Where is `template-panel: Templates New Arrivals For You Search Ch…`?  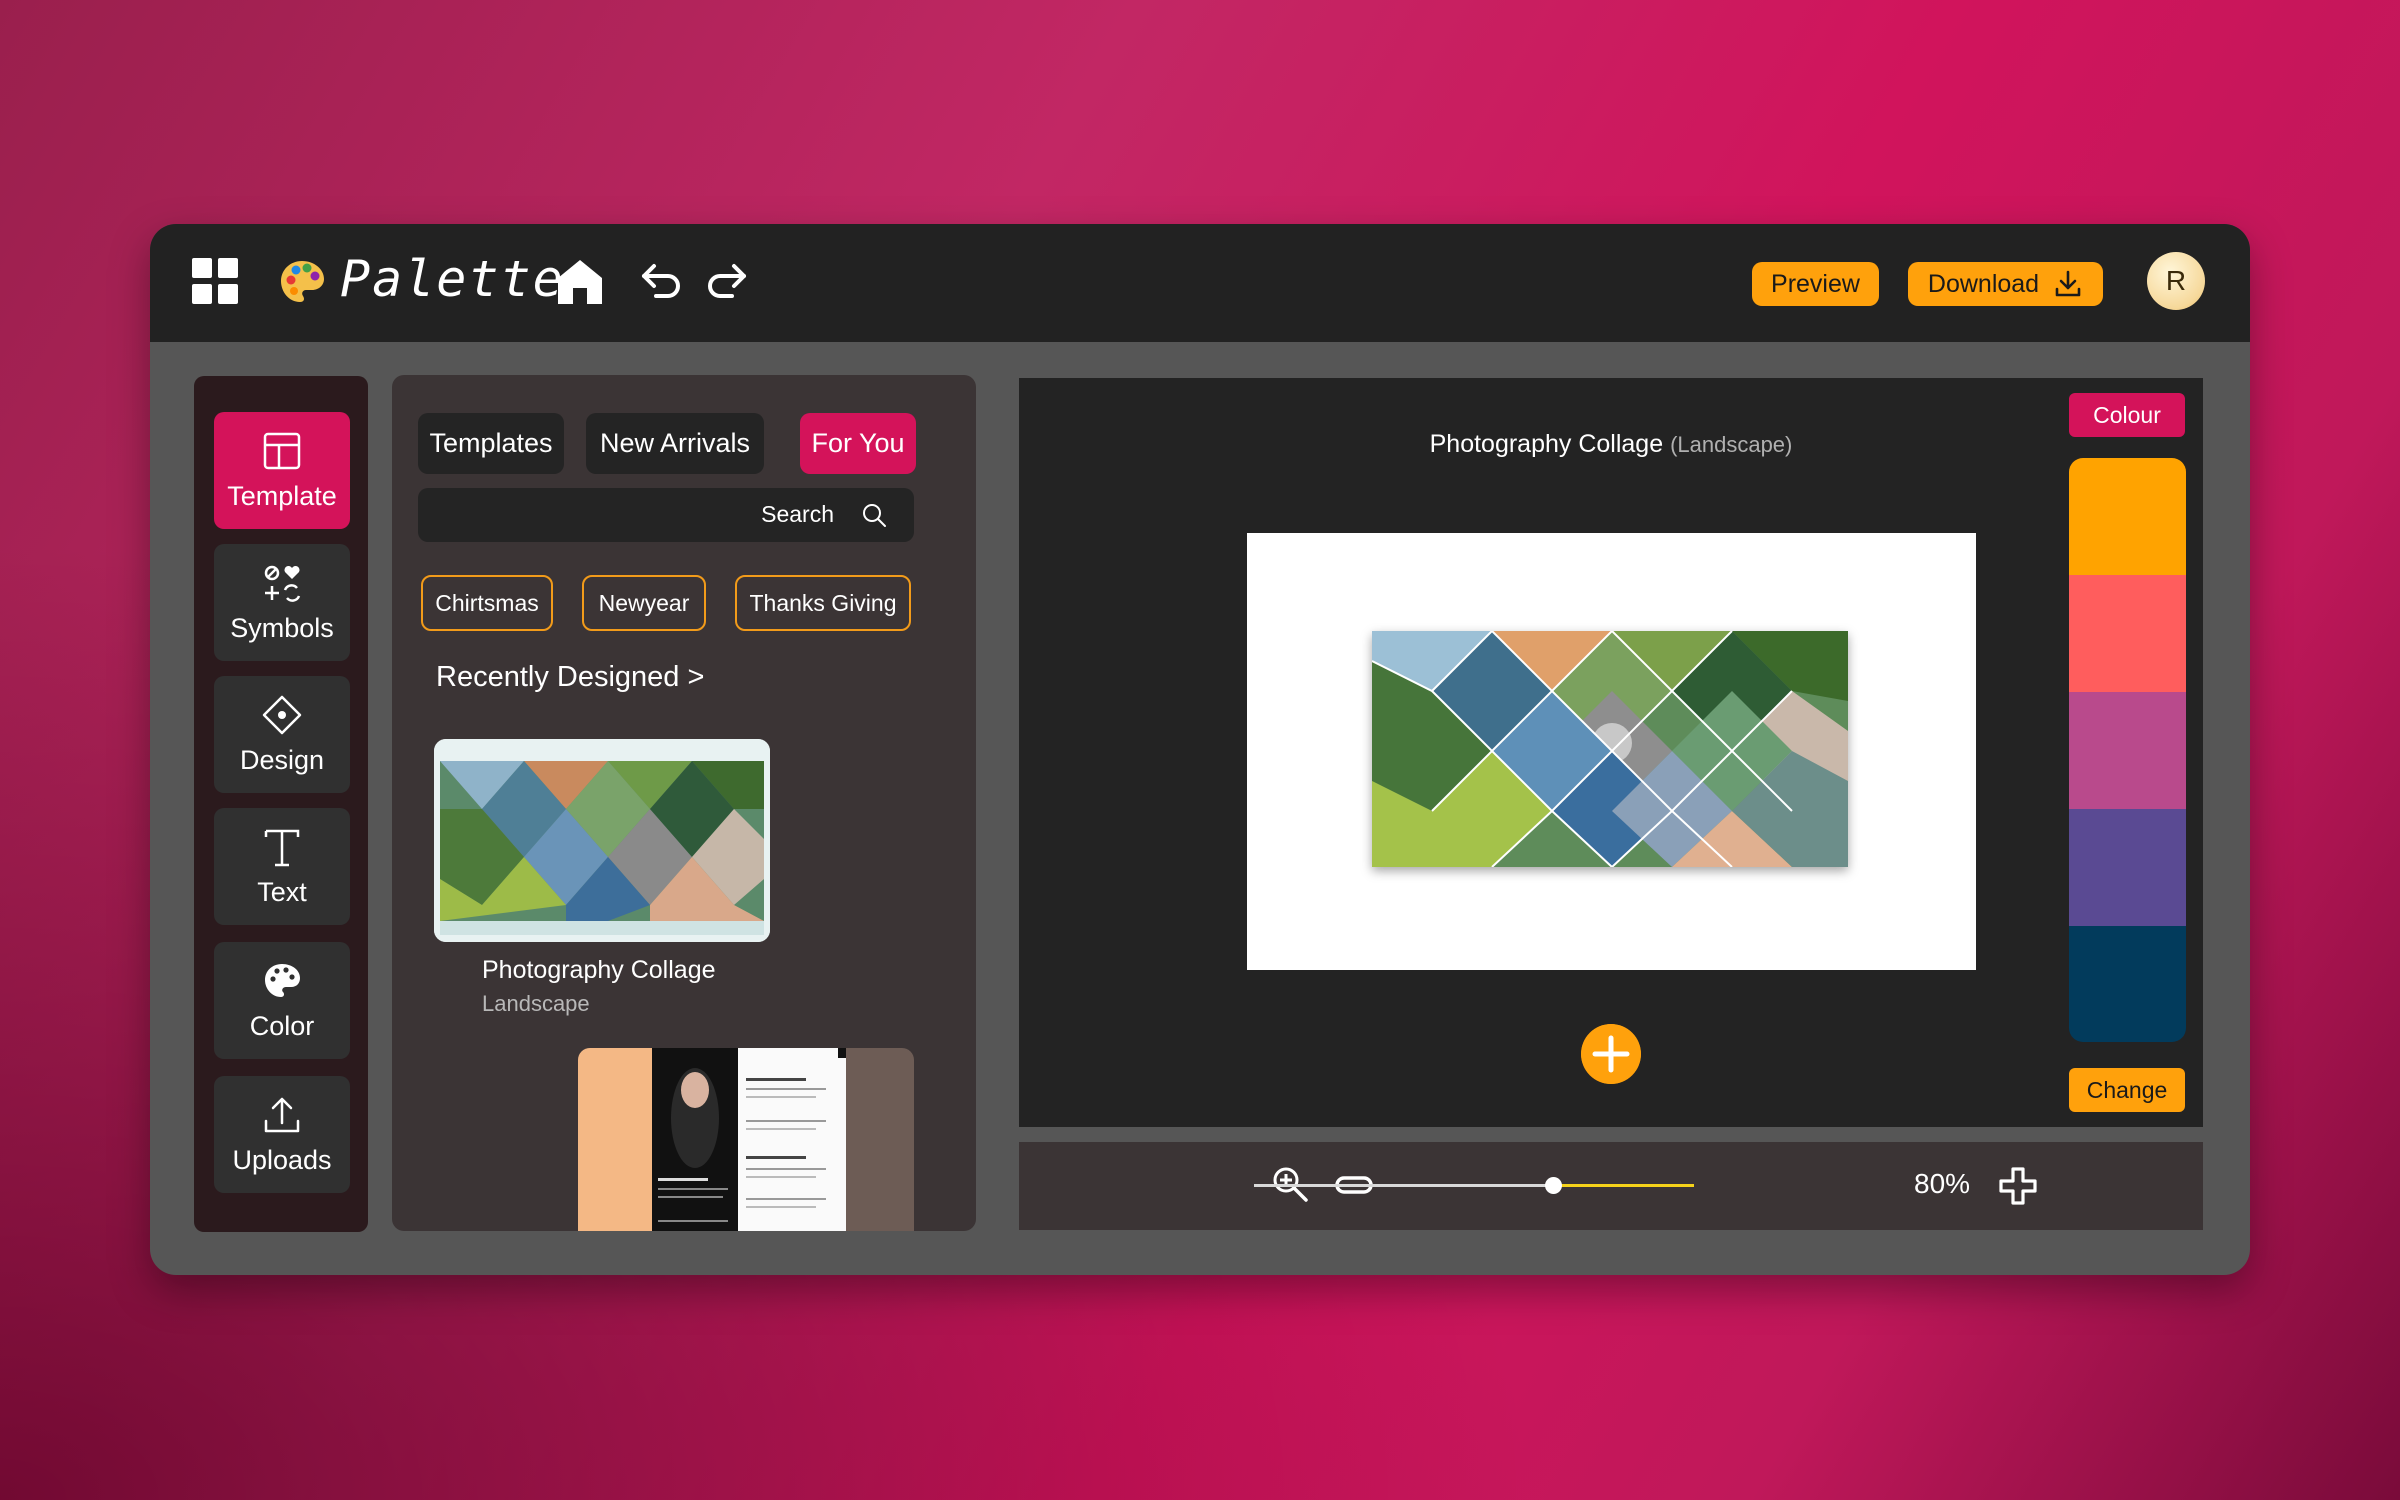
template-panel: Templates New Arrivals For You Search Ch… is located at coordinates (684, 803).